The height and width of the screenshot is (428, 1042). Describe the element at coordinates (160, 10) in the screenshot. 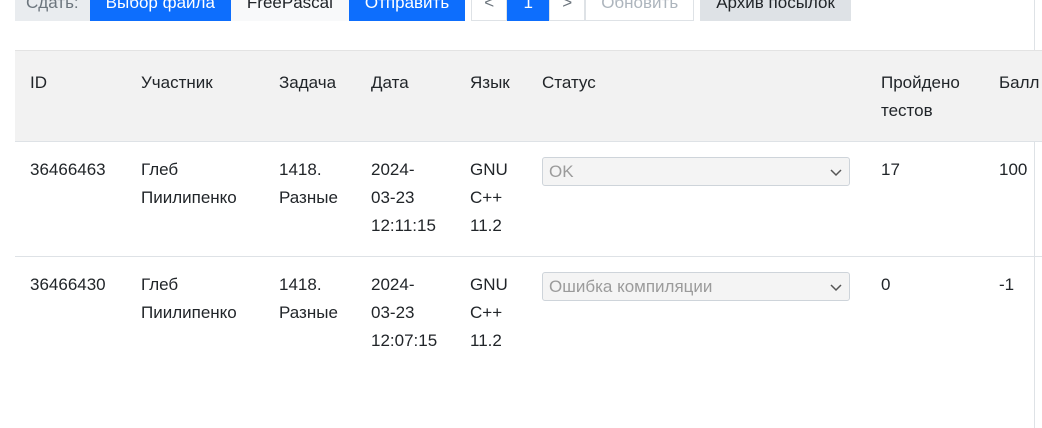

I see `choose-file-button: Выбор файла` at that location.